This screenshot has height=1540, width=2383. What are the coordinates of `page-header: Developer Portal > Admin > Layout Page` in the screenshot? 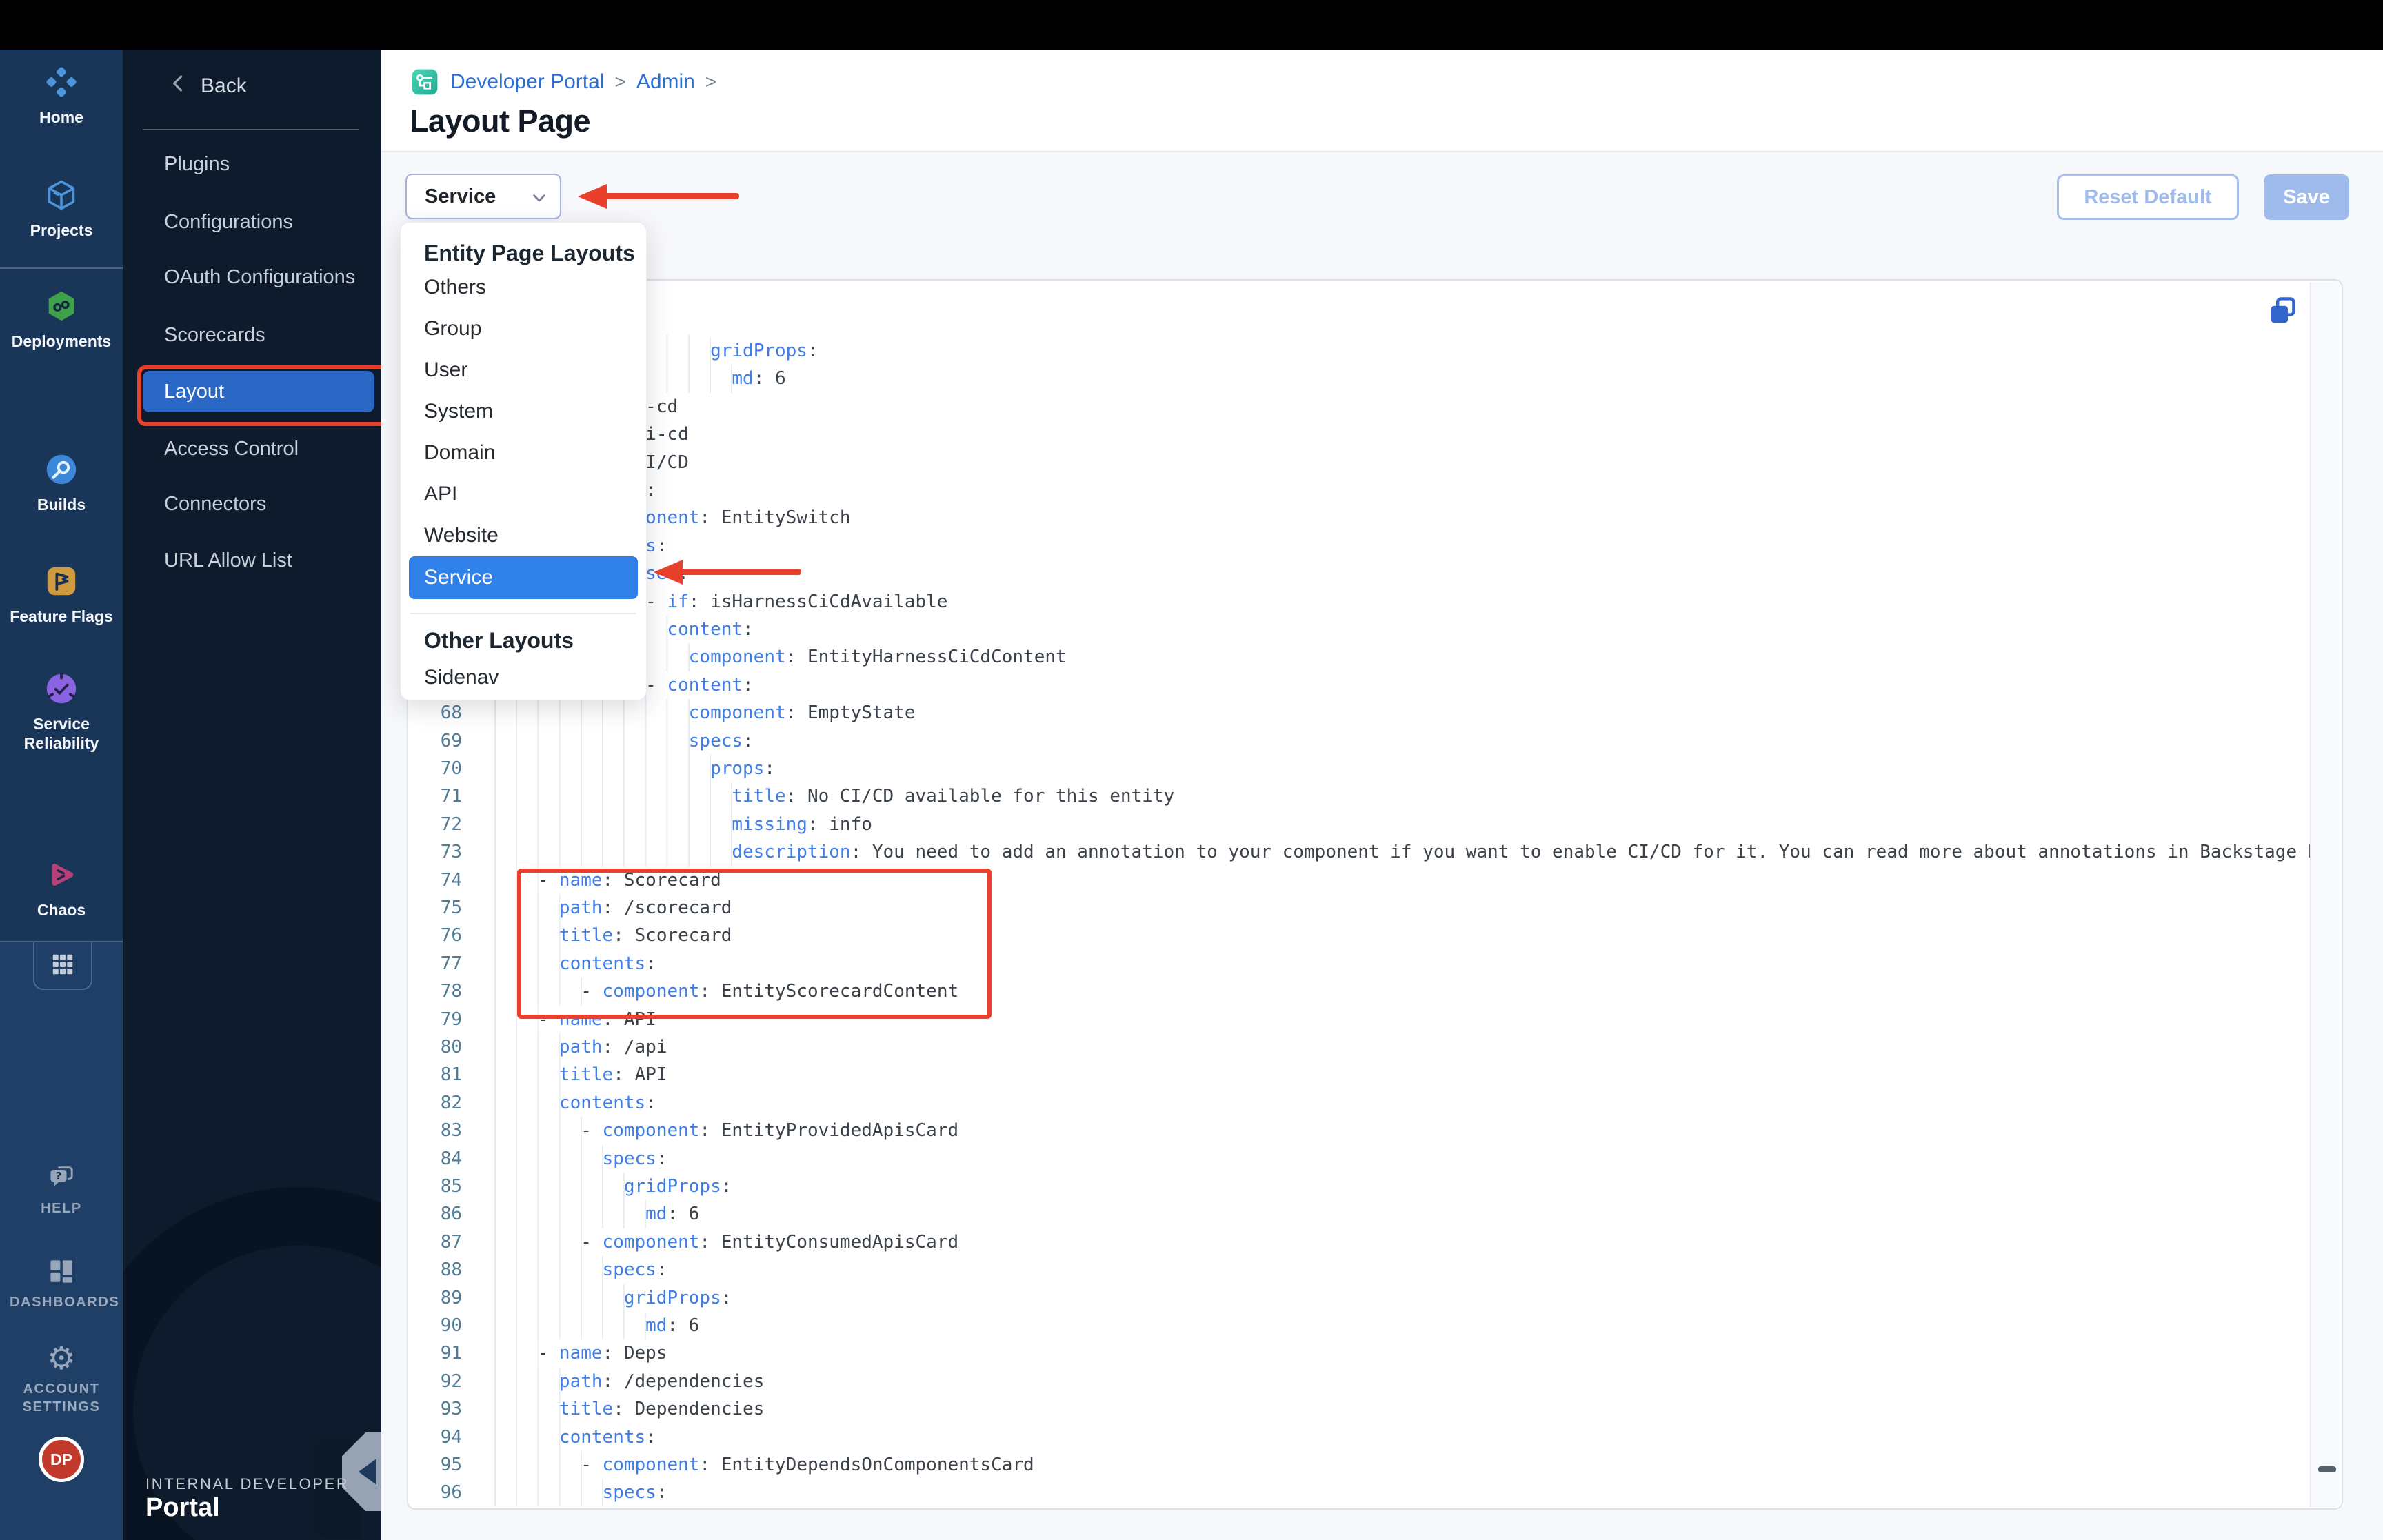 It's located at (1382, 101).